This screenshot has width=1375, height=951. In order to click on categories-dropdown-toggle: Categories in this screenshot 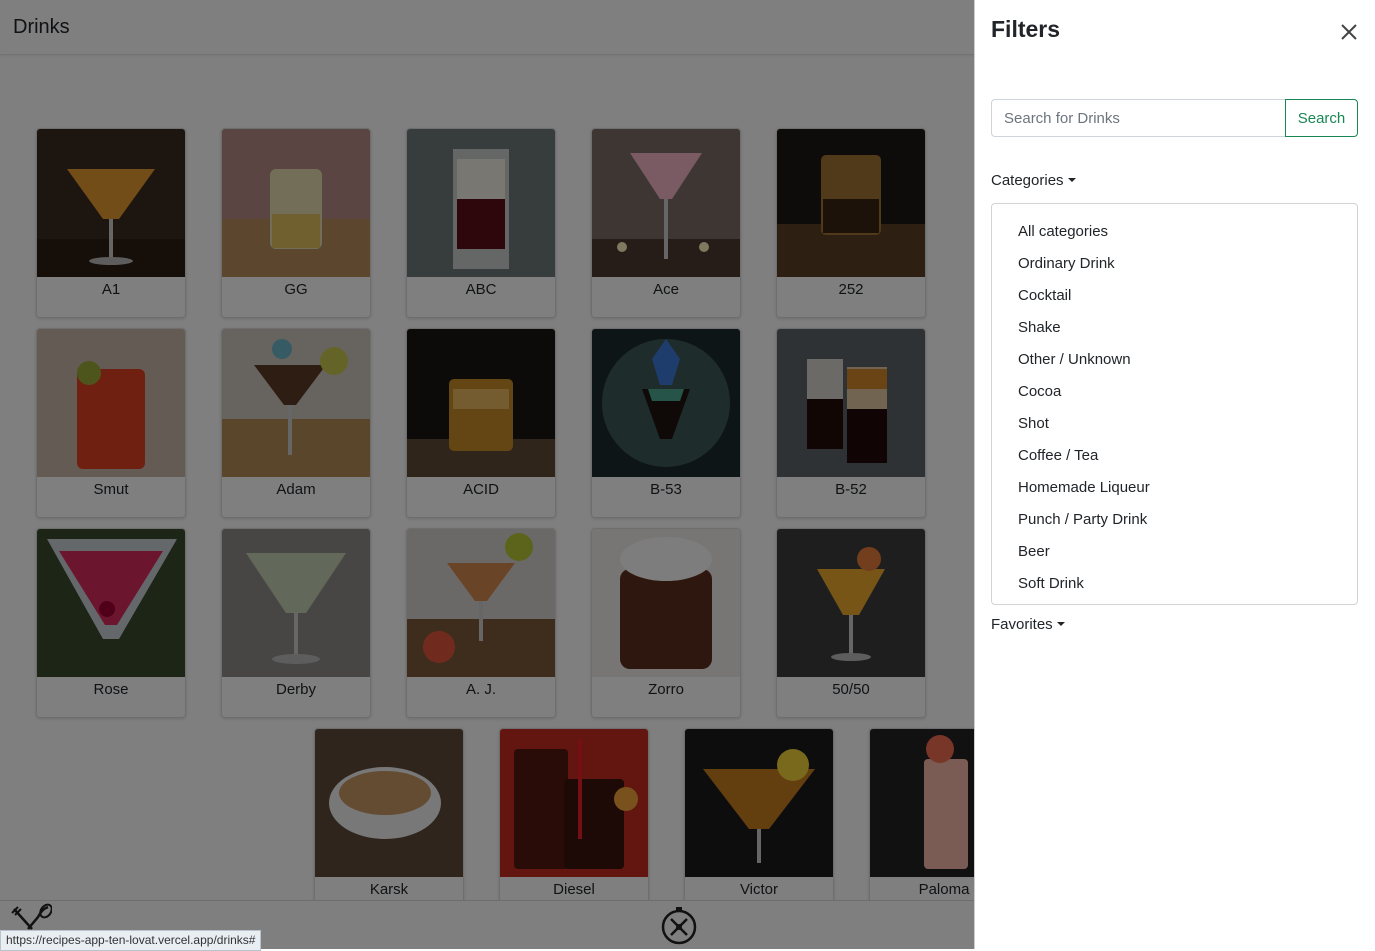, I will do `click(1033, 180)`.